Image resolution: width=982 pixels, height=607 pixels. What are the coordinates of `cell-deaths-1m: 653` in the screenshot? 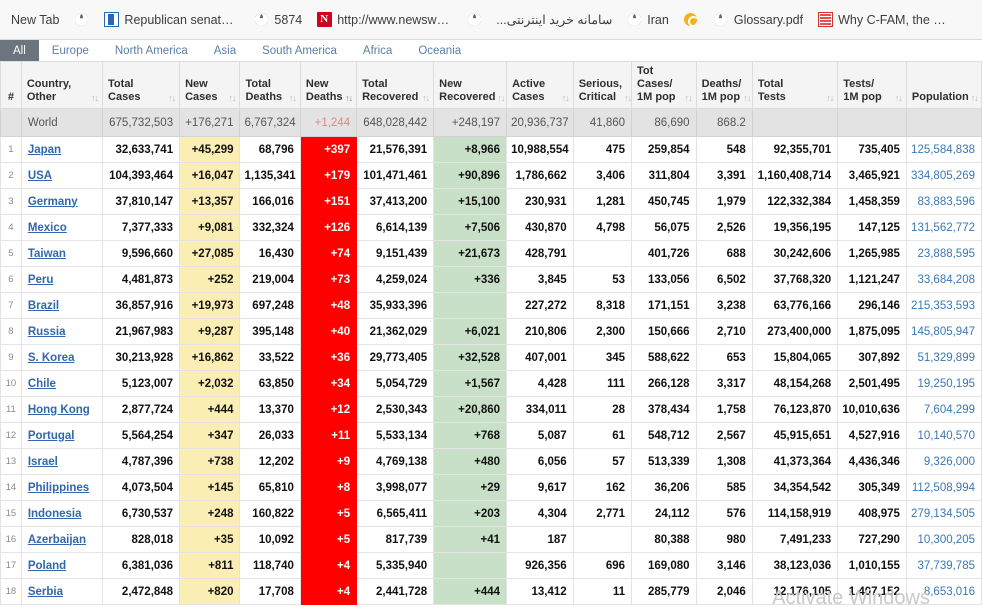 It's located at (724, 357).